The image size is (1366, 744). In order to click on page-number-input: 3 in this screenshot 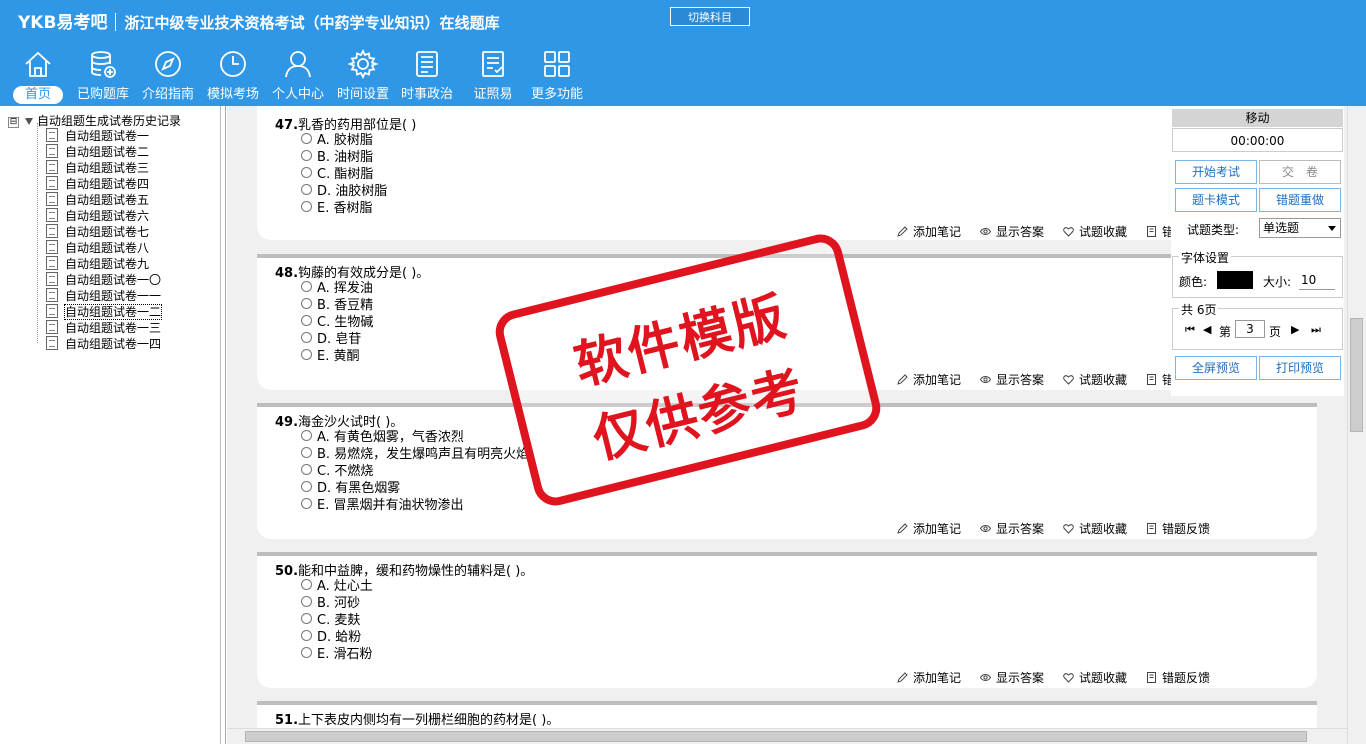, I will do `click(1250, 329)`.